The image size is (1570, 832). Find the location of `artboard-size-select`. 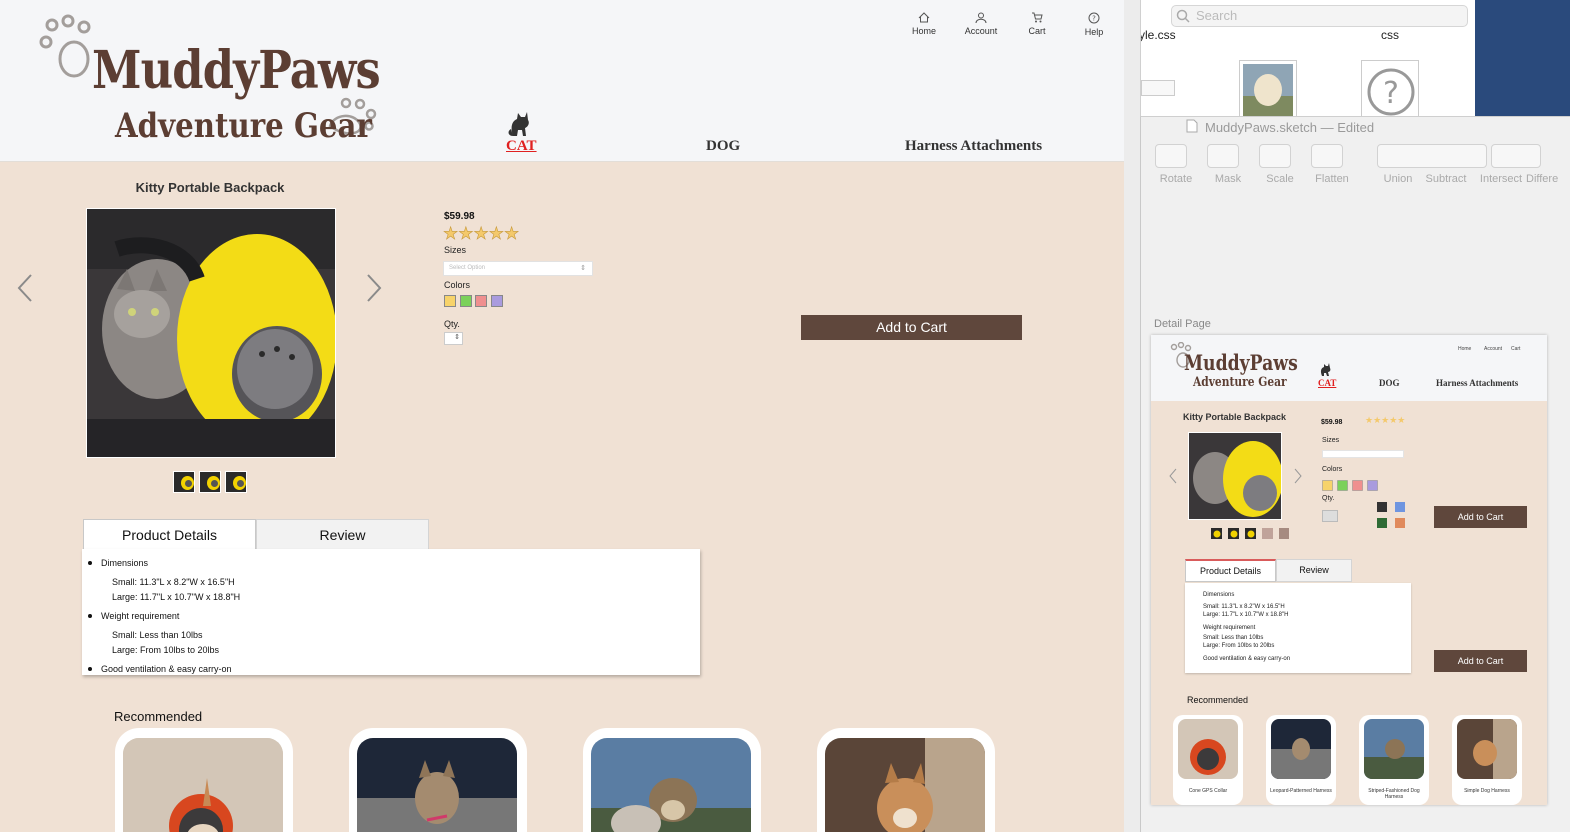

artboard-size-select is located at coordinates (1363, 454).